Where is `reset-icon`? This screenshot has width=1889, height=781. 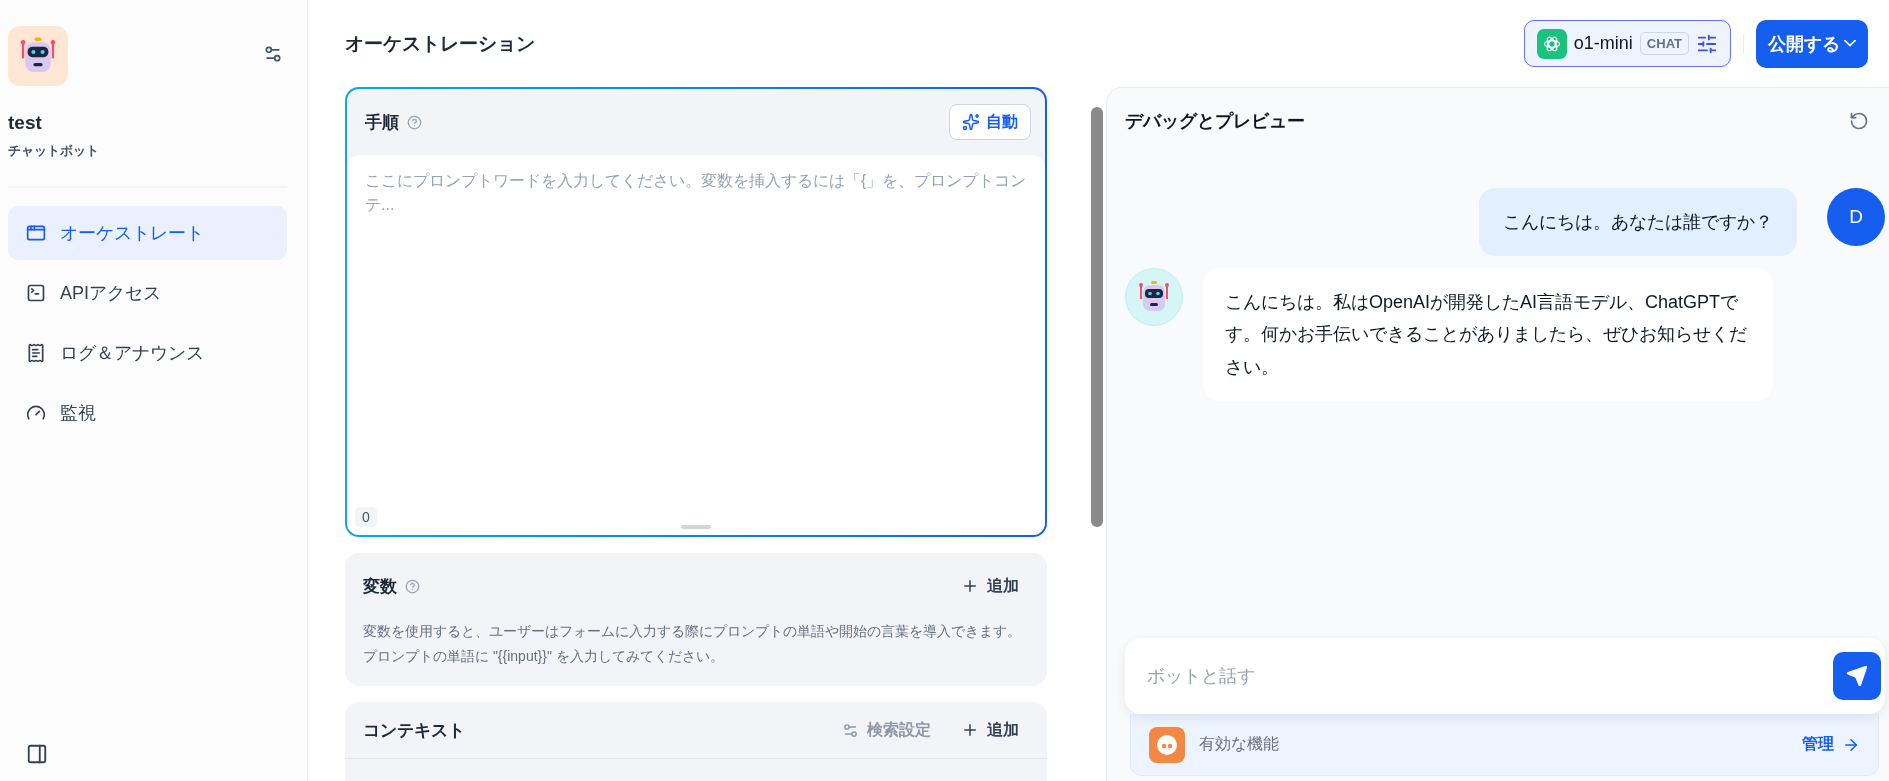 reset-icon is located at coordinates (1859, 121).